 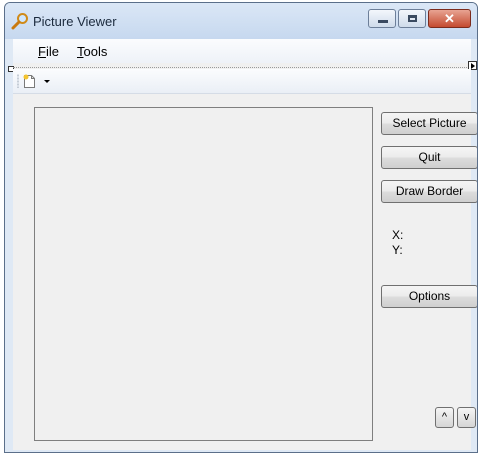 What do you see at coordinates (92, 51) in the screenshot?
I see `menu-tools: Tools` at bounding box center [92, 51].